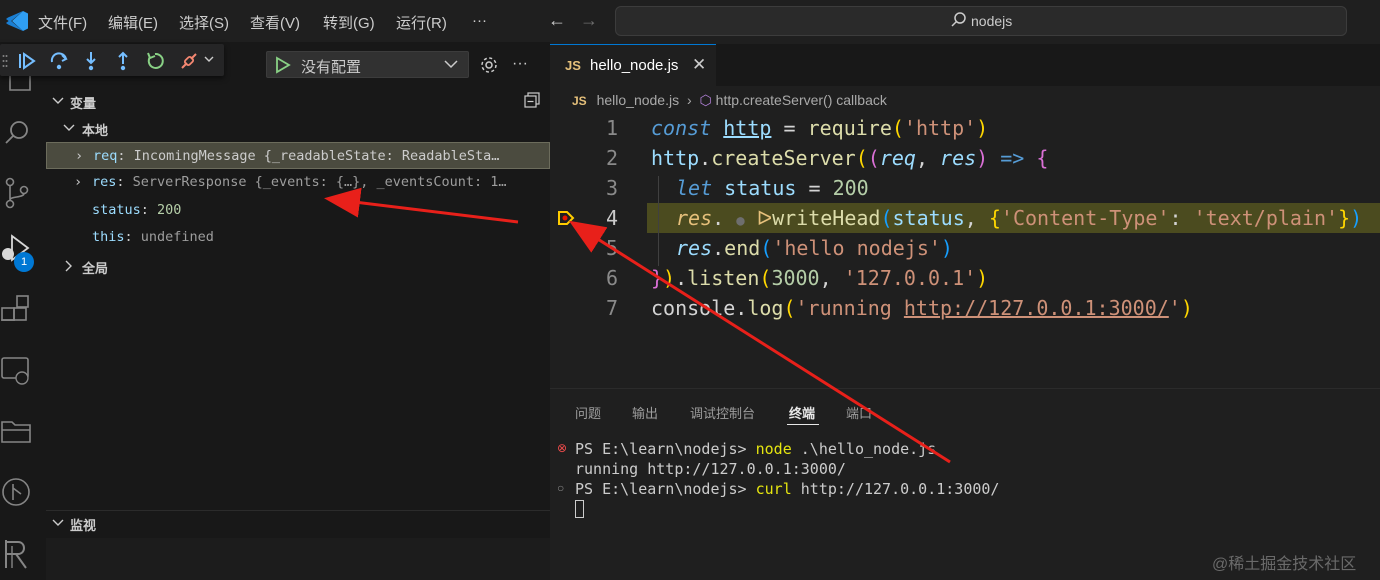 Image resolution: width=1380 pixels, height=580 pixels. I want to click on search-view-icon, so click(23, 132).